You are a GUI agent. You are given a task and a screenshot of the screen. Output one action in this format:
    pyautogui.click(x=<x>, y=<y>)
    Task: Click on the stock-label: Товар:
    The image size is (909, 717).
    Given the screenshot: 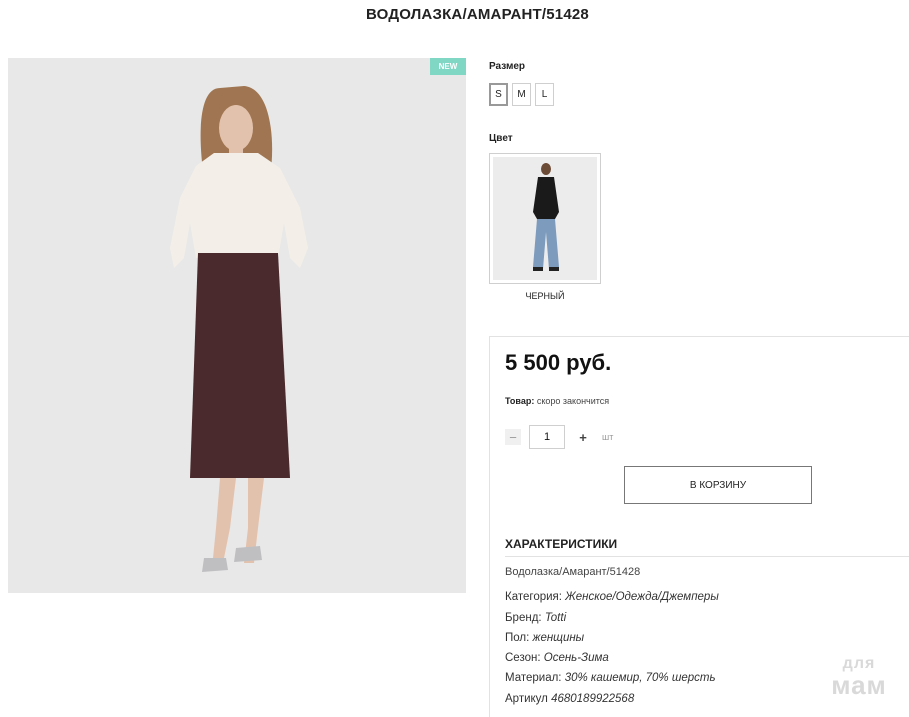 What is the action you would take?
    pyautogui.click(x=520, y=401)
    